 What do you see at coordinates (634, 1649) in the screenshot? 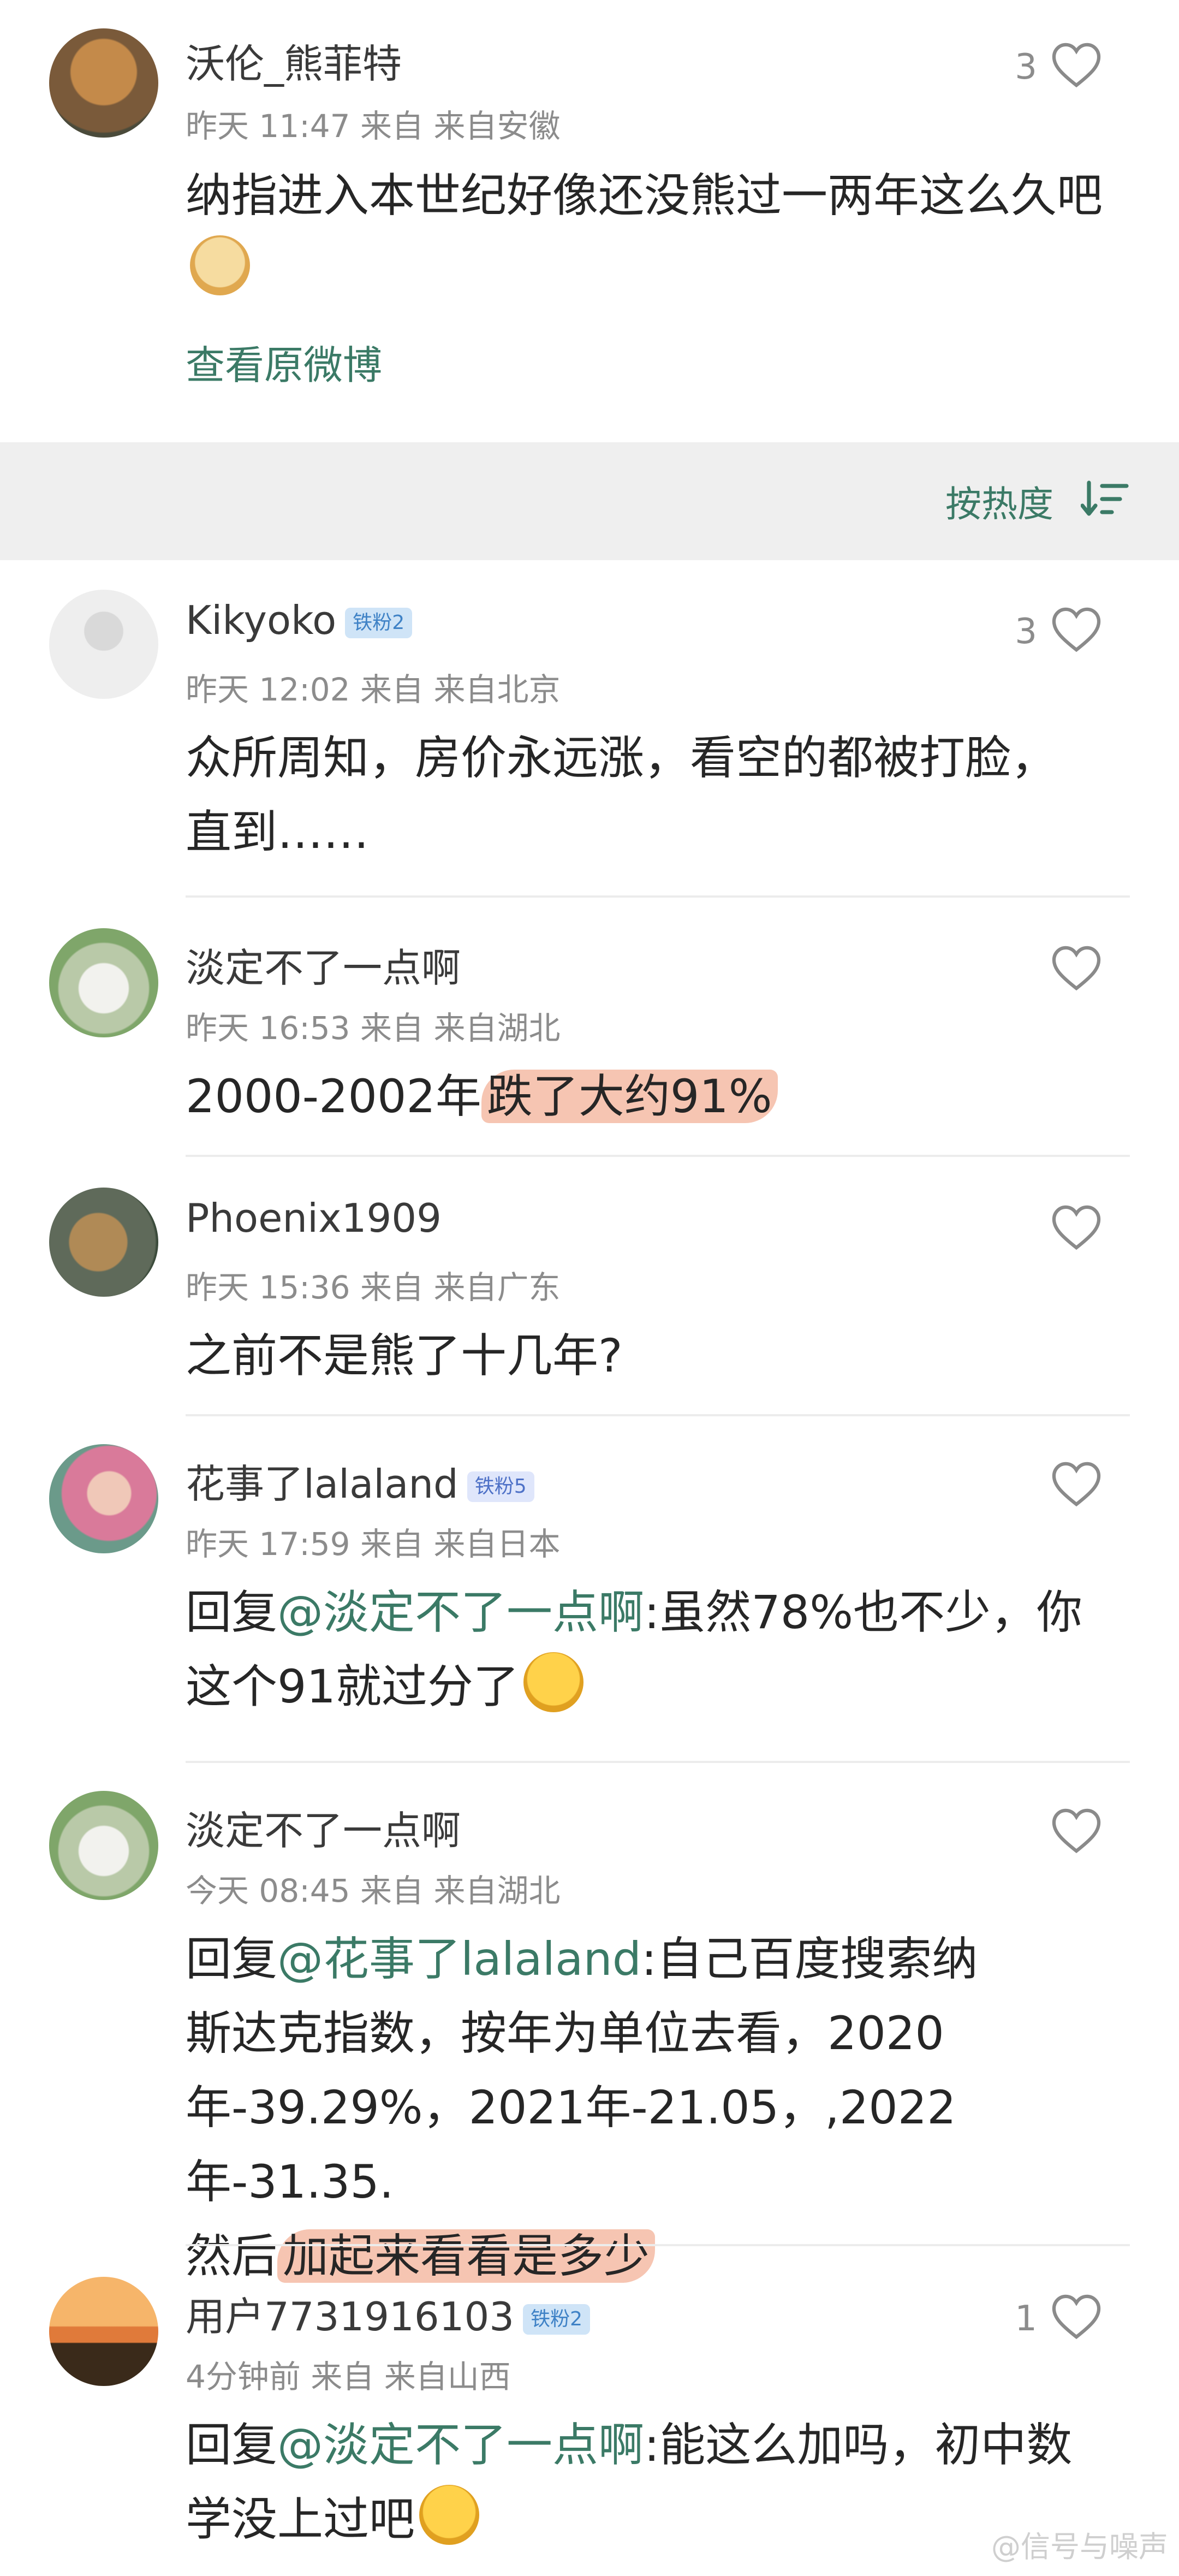
I see `comment-text: 回复@淡定不了一点啊:虽然78%也不少，你 这个91就过分了` at bounding box center [634, 1649].